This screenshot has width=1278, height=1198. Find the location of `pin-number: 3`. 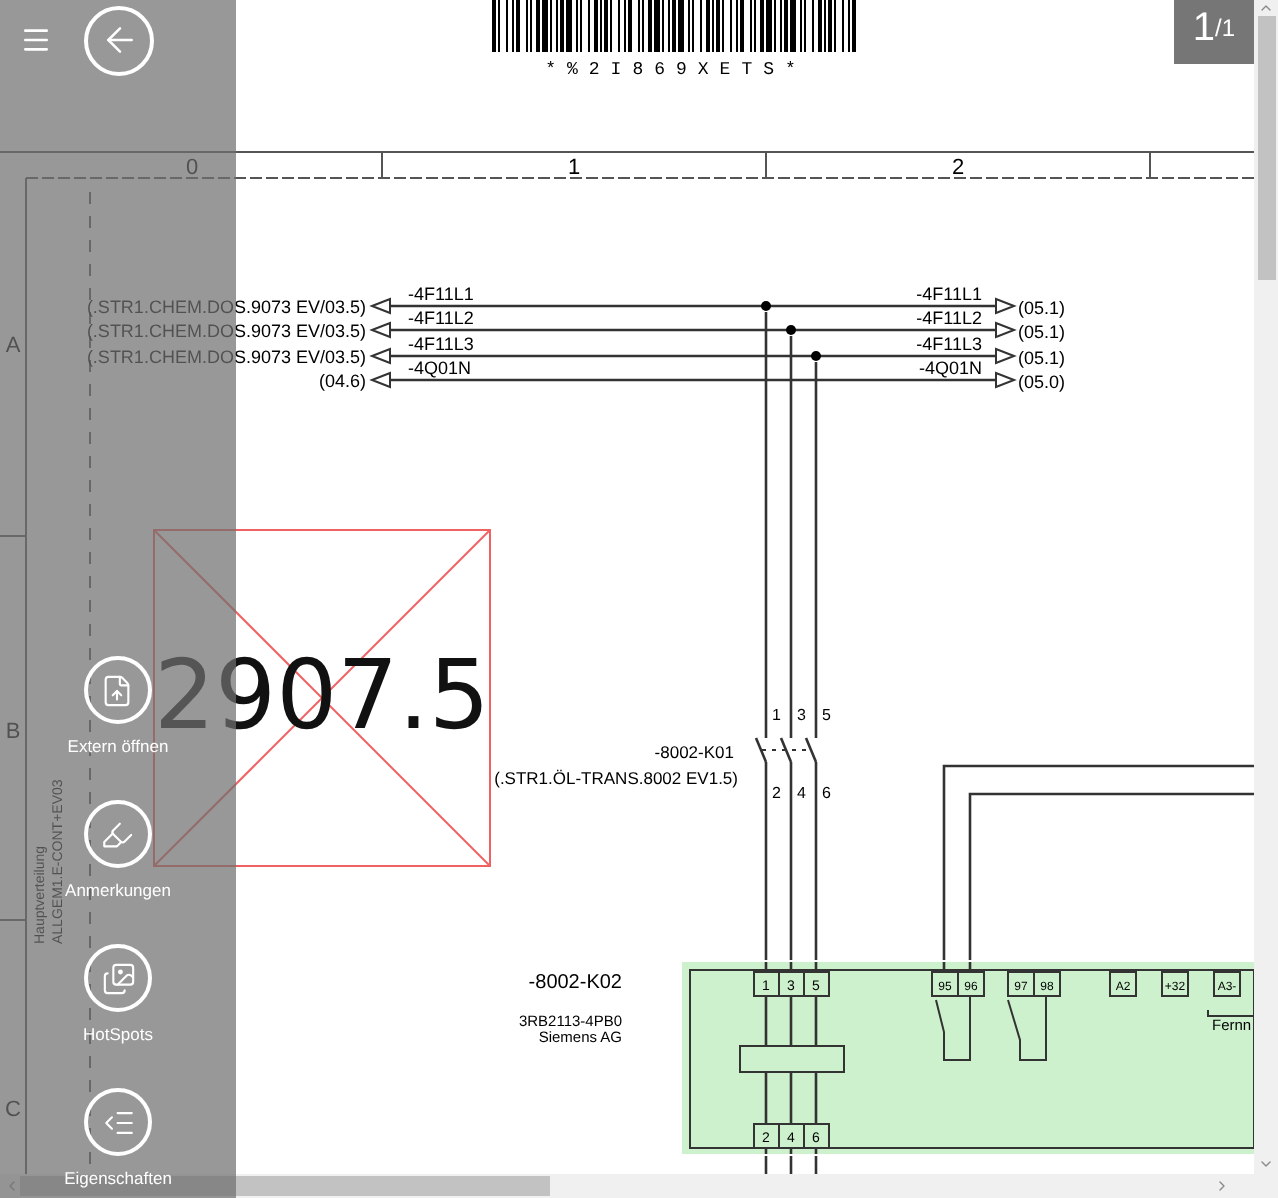

pin-number: 3 is located at coordinates (801, 715).